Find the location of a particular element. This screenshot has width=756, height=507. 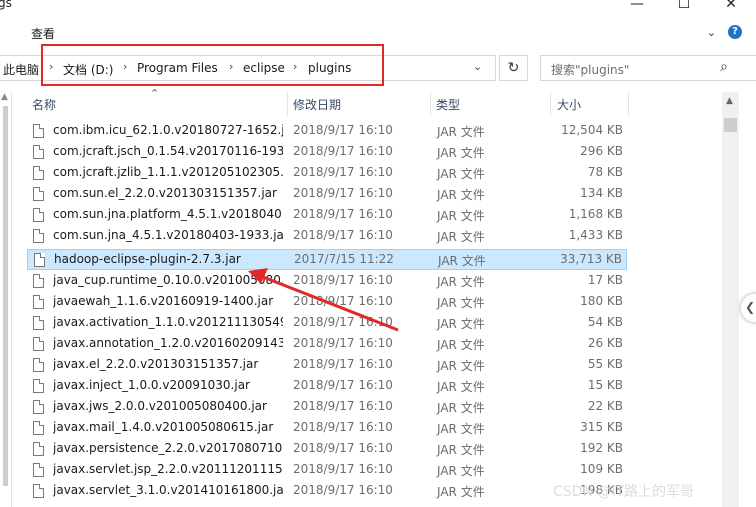

watermark: CSDN @IT路上的军哥 is located at coordinates (624, 492).